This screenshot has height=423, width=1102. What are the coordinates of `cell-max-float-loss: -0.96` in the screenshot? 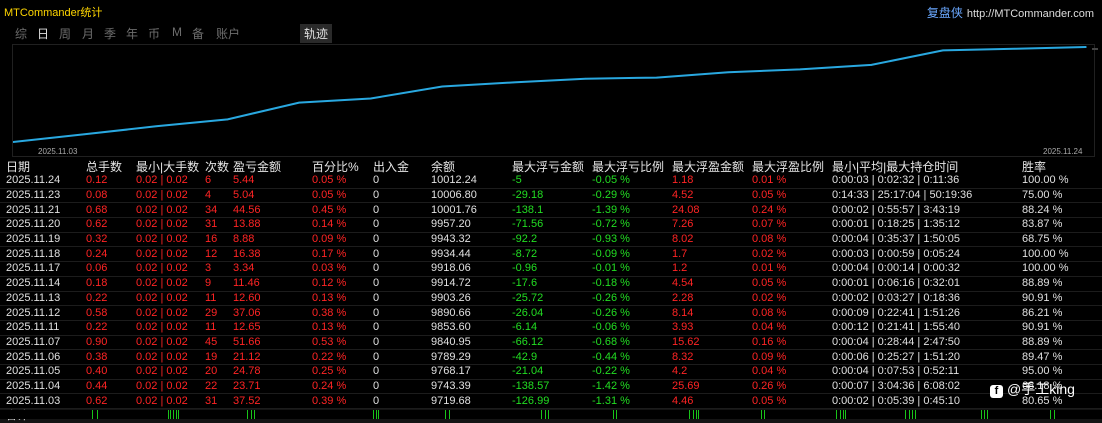 It's located at (552, 269).